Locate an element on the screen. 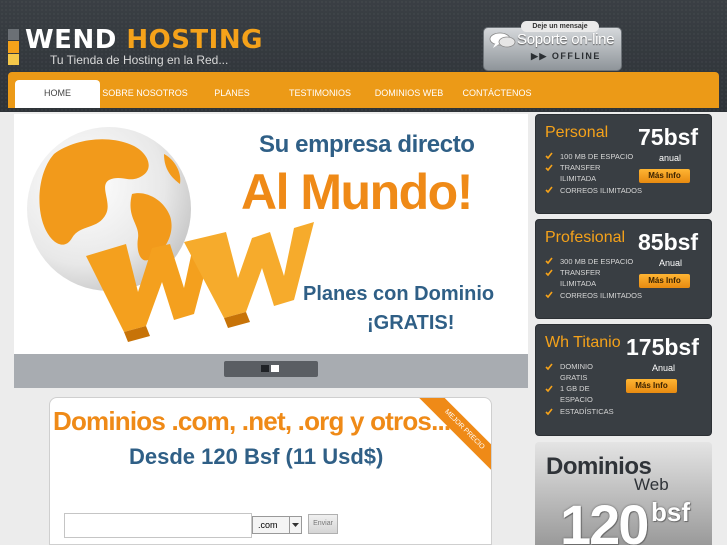  tld-select: .com is located at coordinates (277, 525).